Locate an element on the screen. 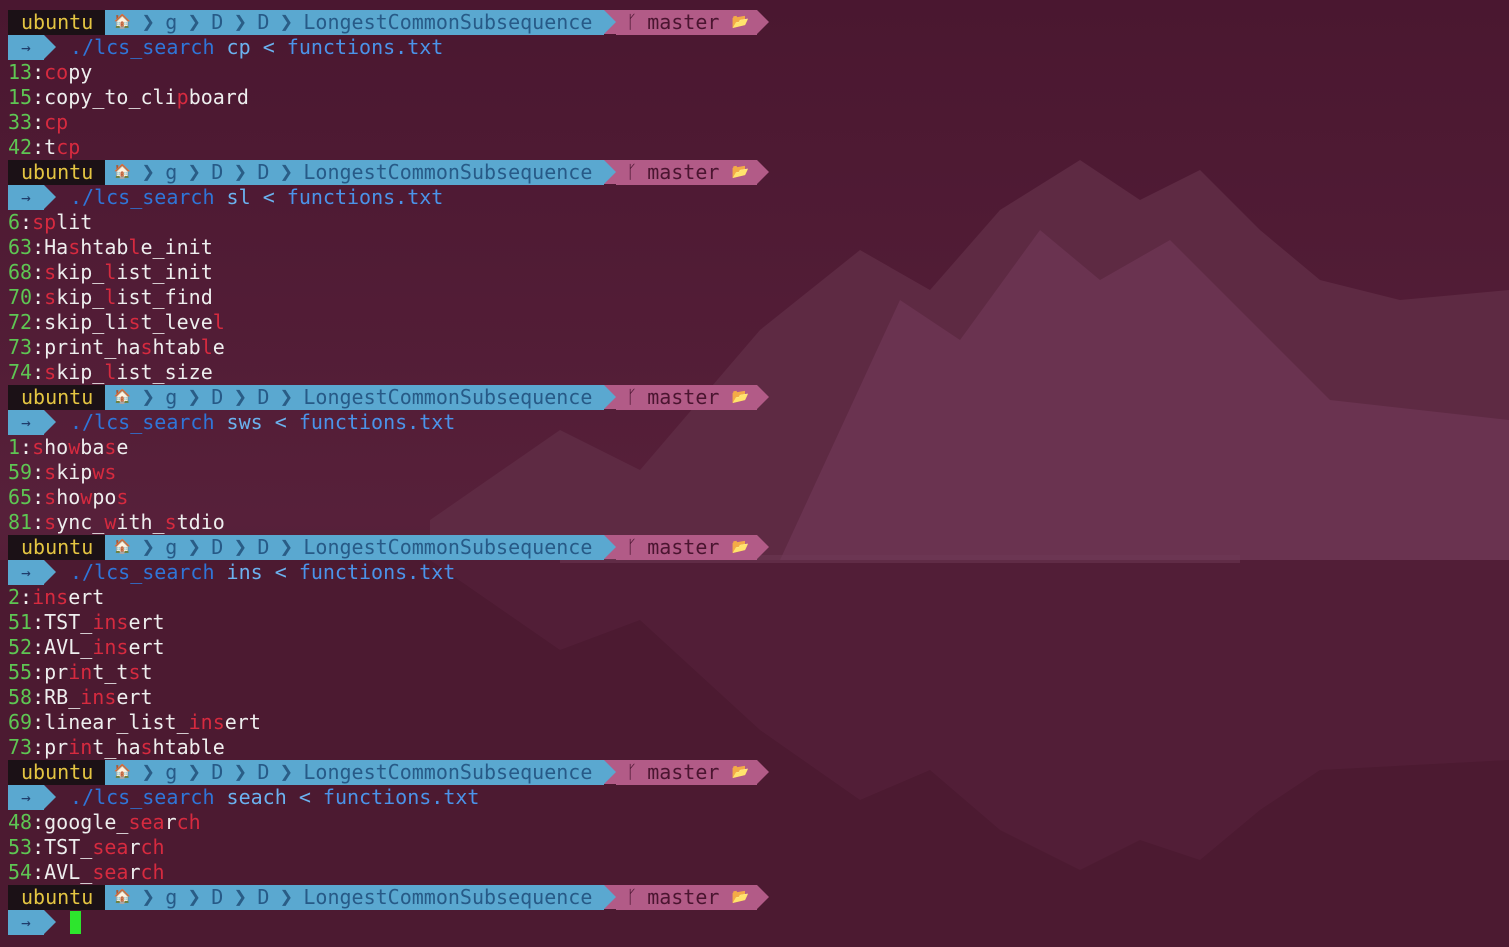 The image size is (1509, 947). command-line: → ./lcs_search cp < functions.txt is located at coordinates (388, 47).